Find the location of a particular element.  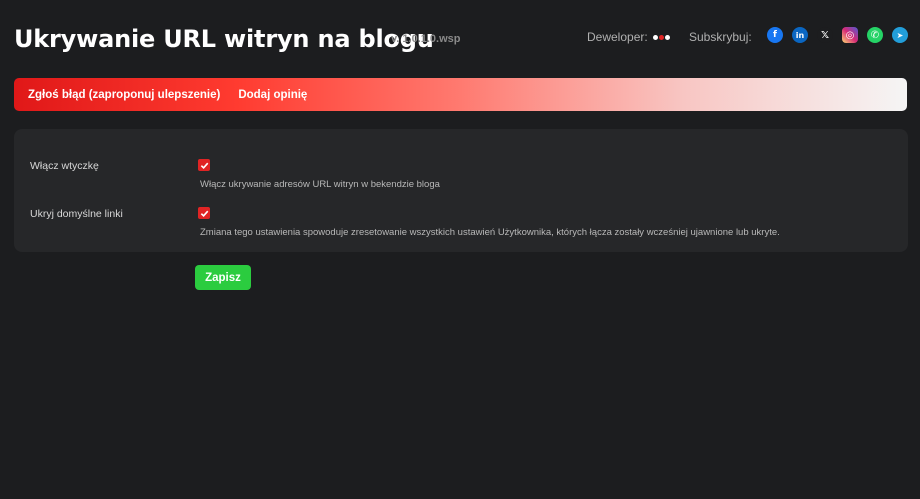

telegram-icon: ➤ is located at coordinates (900, 35).